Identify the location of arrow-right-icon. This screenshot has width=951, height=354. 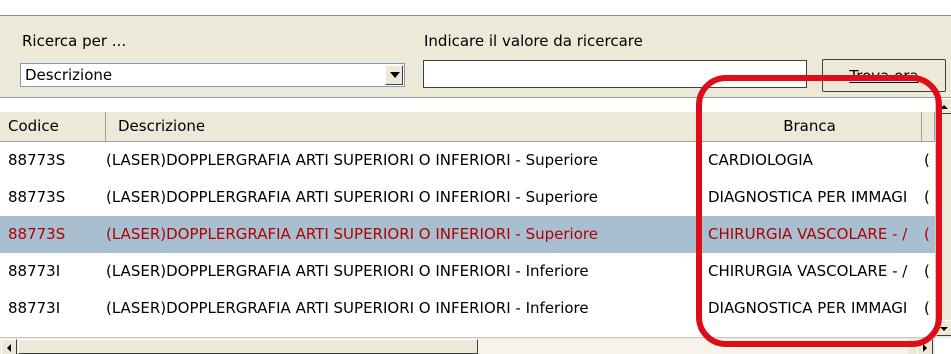
(925, 348).